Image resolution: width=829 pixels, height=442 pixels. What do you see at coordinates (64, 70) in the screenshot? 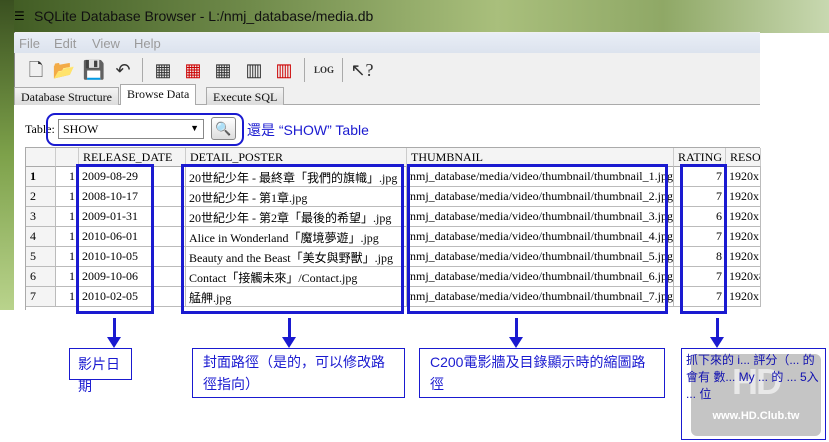
I see `open-database-icon: 📂` at bounding box center [64, 70].